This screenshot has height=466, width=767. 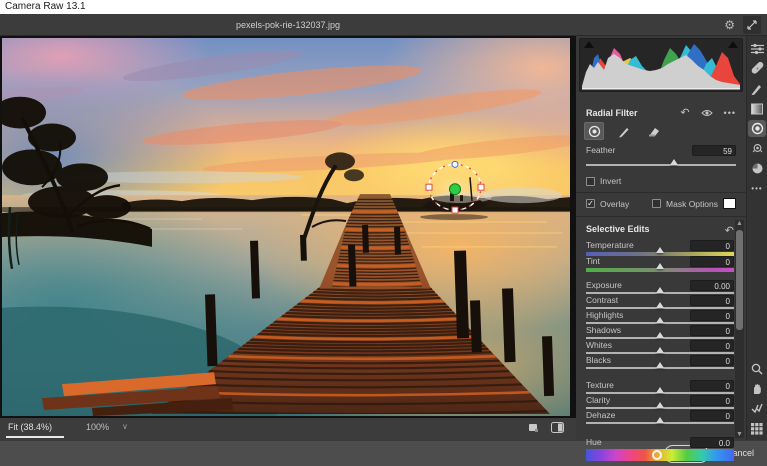 What do you see at coordinates (590, 203) in the screenshot?
I see `overlay-checkbox: ✓` at bounding box center [590, 203].